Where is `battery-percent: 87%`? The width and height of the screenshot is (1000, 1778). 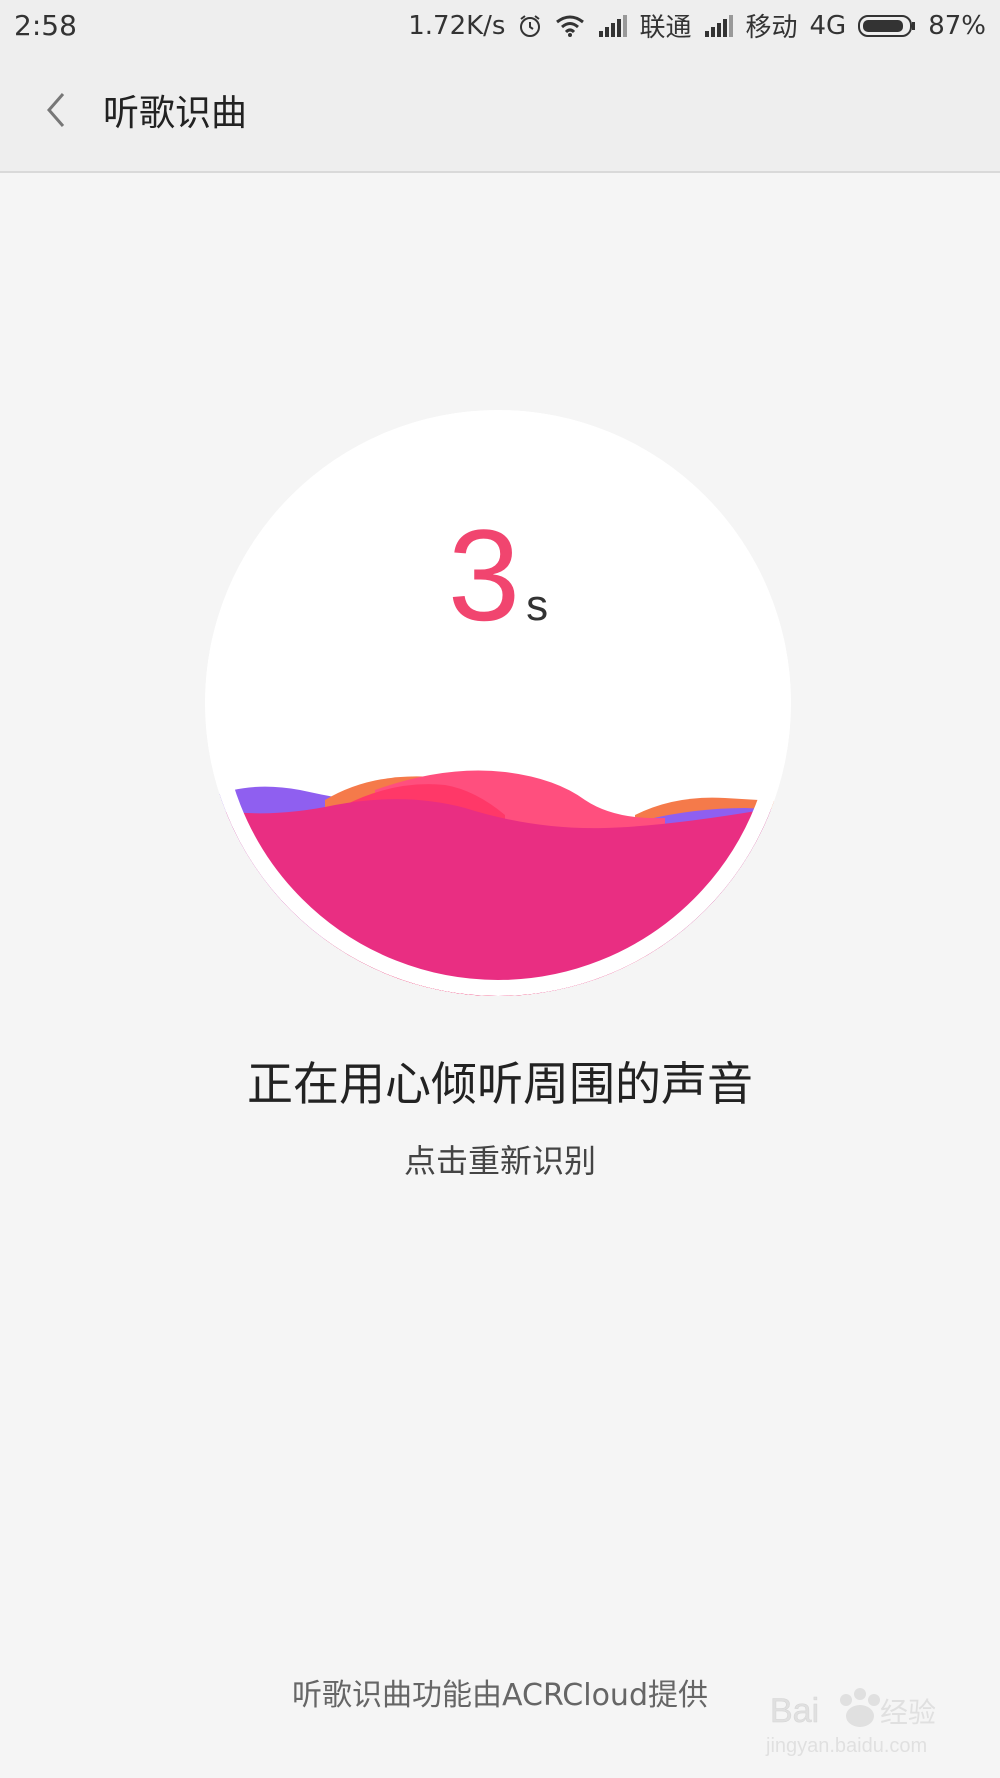 battery-percent: 87% is located at coordinates (957, 25).